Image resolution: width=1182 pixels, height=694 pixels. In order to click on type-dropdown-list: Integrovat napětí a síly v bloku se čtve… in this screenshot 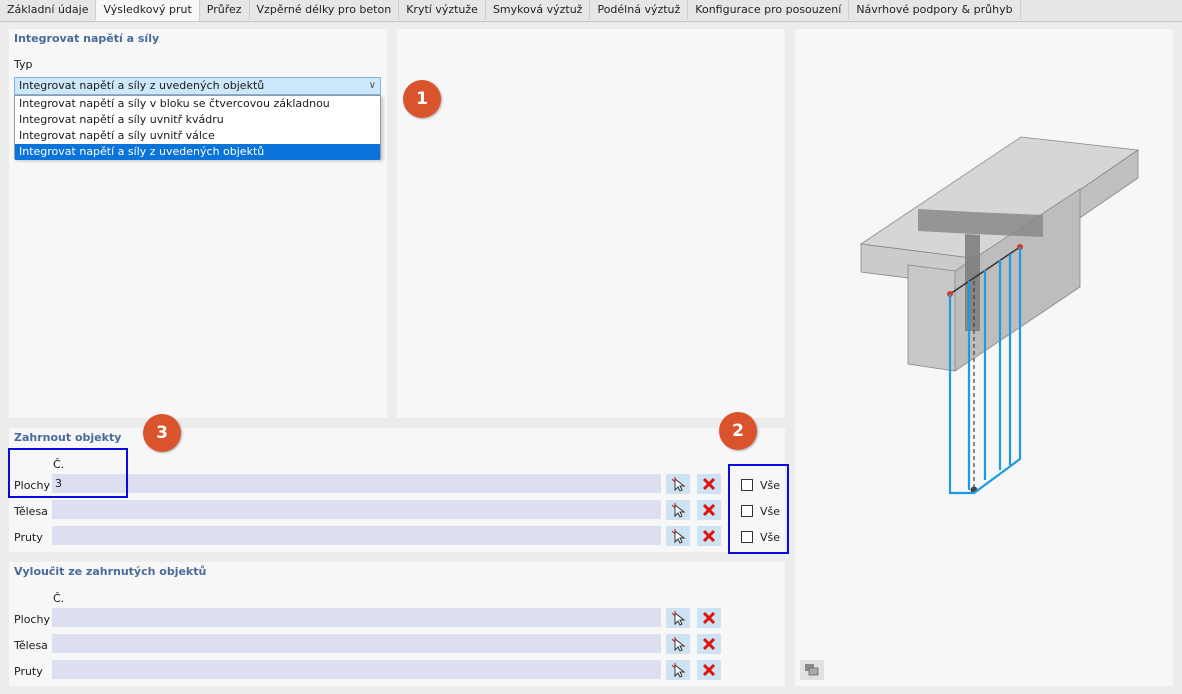, I will do `click(197, 127)`.